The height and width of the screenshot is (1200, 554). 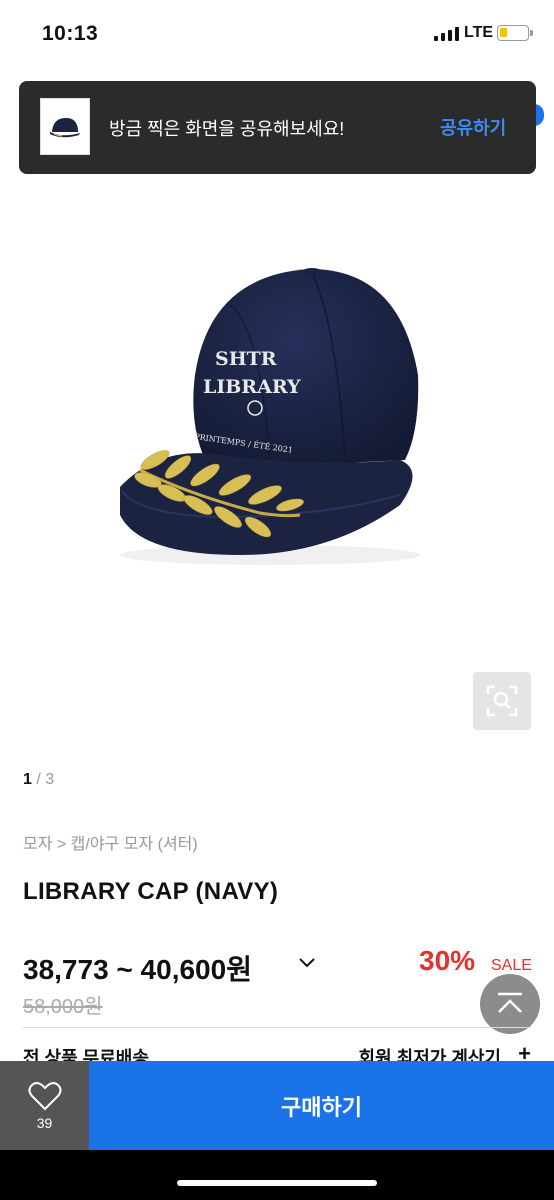 What do you see at coordinates (110, 842) in the screenshot?
I see `breadcrumb: 모자 > 캡/야구 모자 (셔터)` at bounding box center [110, 842].